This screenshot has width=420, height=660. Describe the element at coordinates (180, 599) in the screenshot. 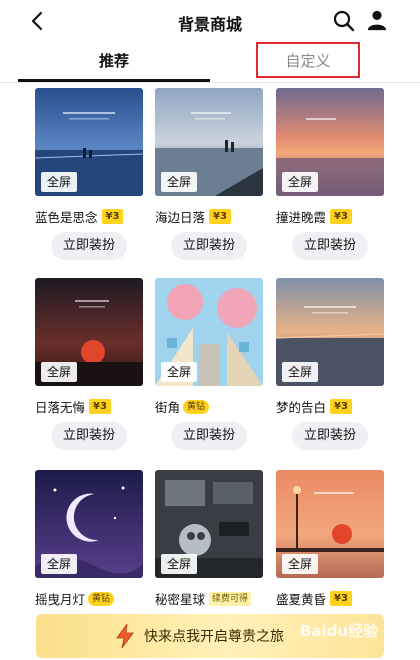

I see `item-name: 秘密星球` at that location.